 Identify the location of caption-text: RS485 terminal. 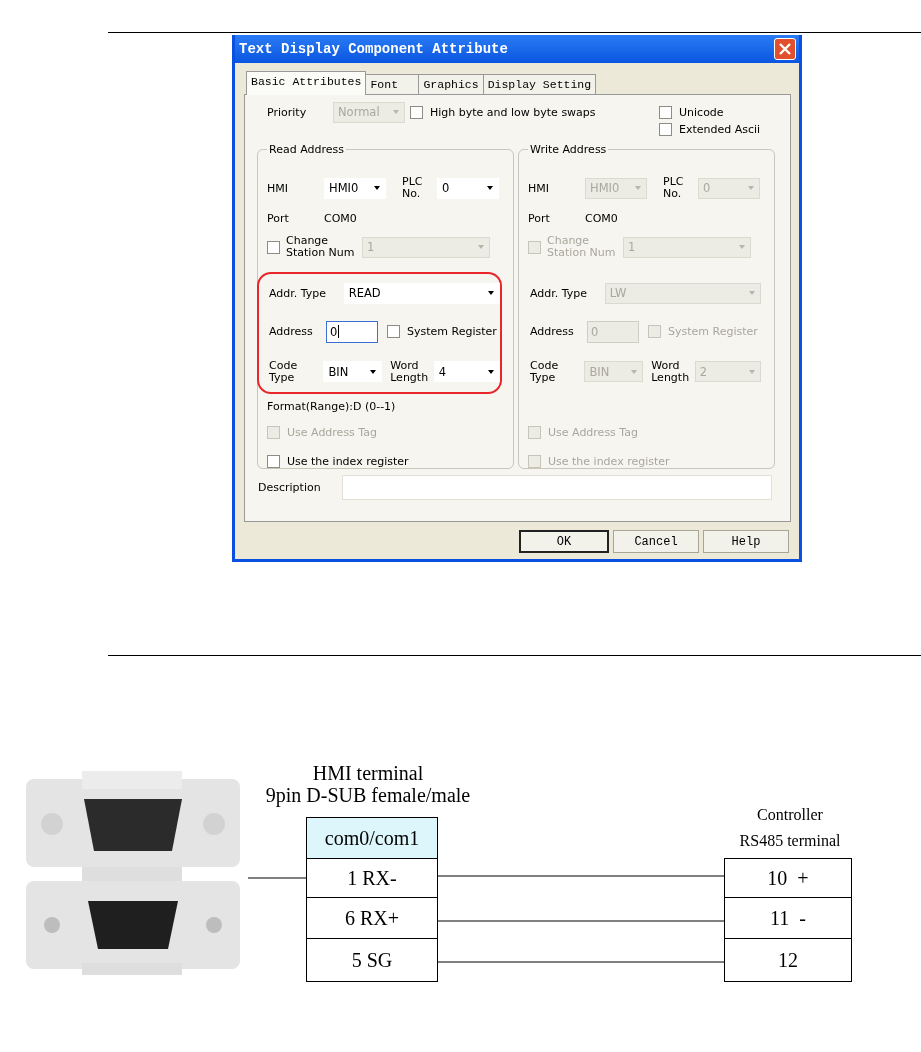
(790, 841).